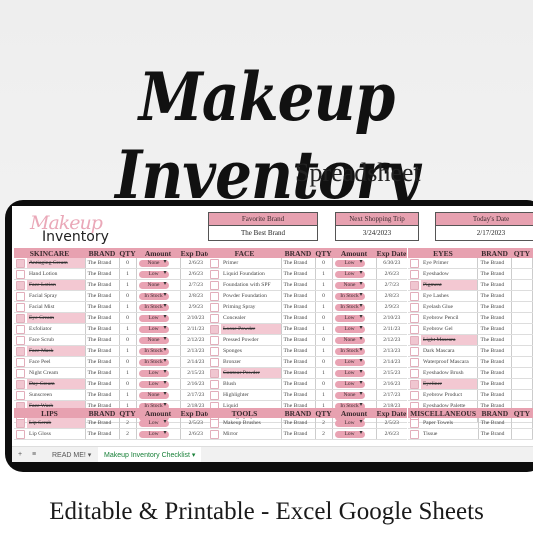 This screenshot has width=533, height=533. I want to click on item-name: Eyeliner, so click(449, 384).